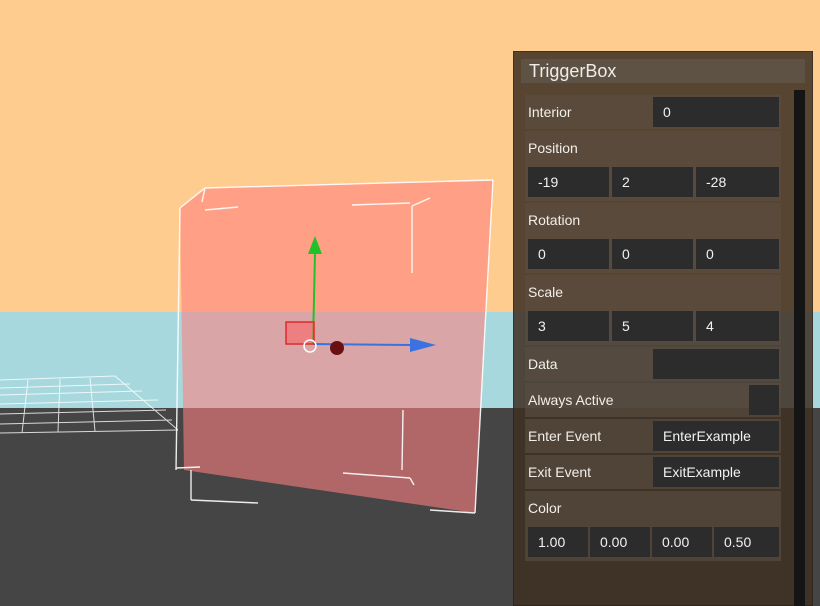 Image resolution: width=820 pixels, height=606 pixels. What do you see at coordinates (737, 254) in the screenshot?
I see `rotation-z-input: 0` at bounding box center [737, 254].